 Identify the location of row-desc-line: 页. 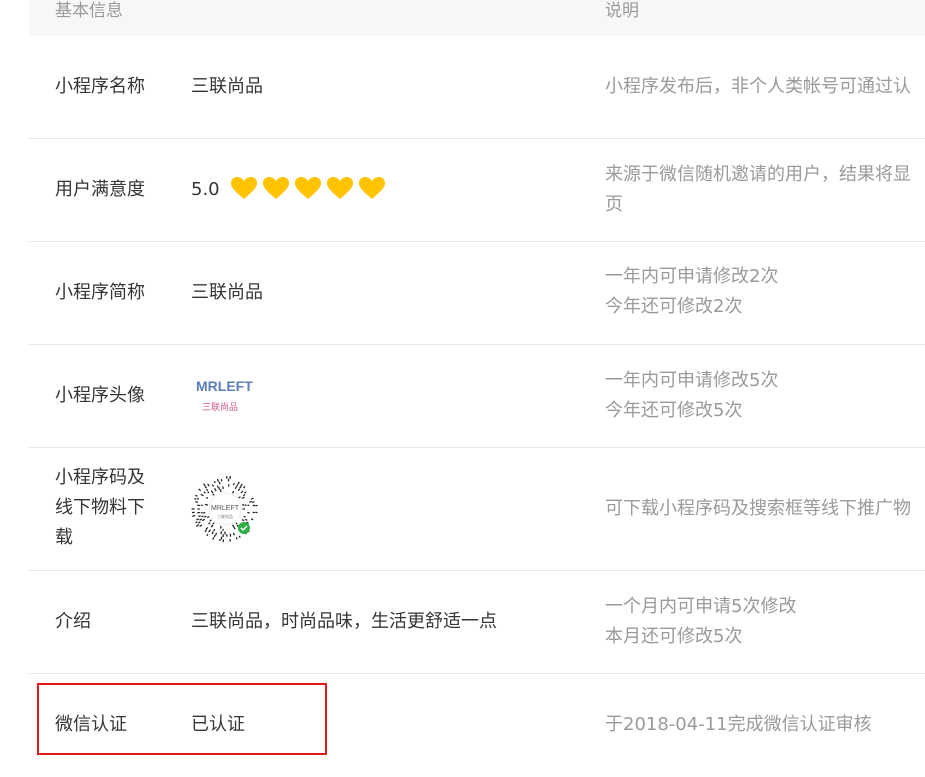
(614, 205).